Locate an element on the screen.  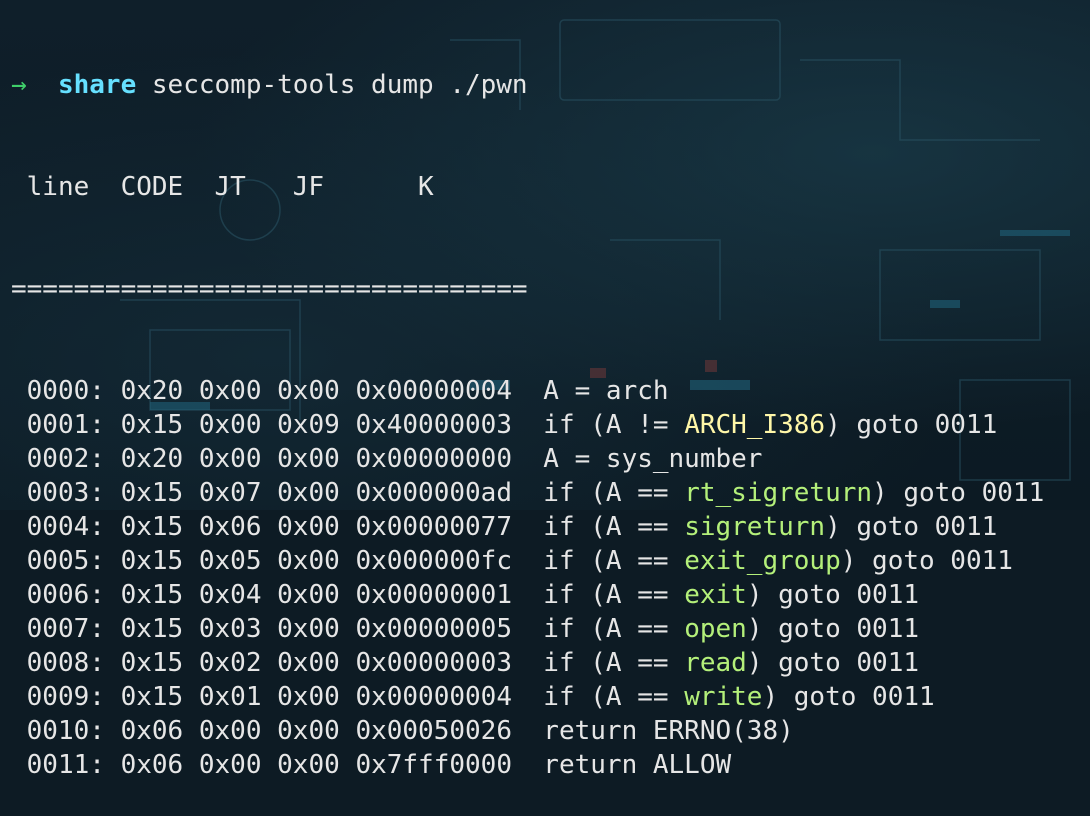
row-statement: if (A != is located at coordinates (614, 425).